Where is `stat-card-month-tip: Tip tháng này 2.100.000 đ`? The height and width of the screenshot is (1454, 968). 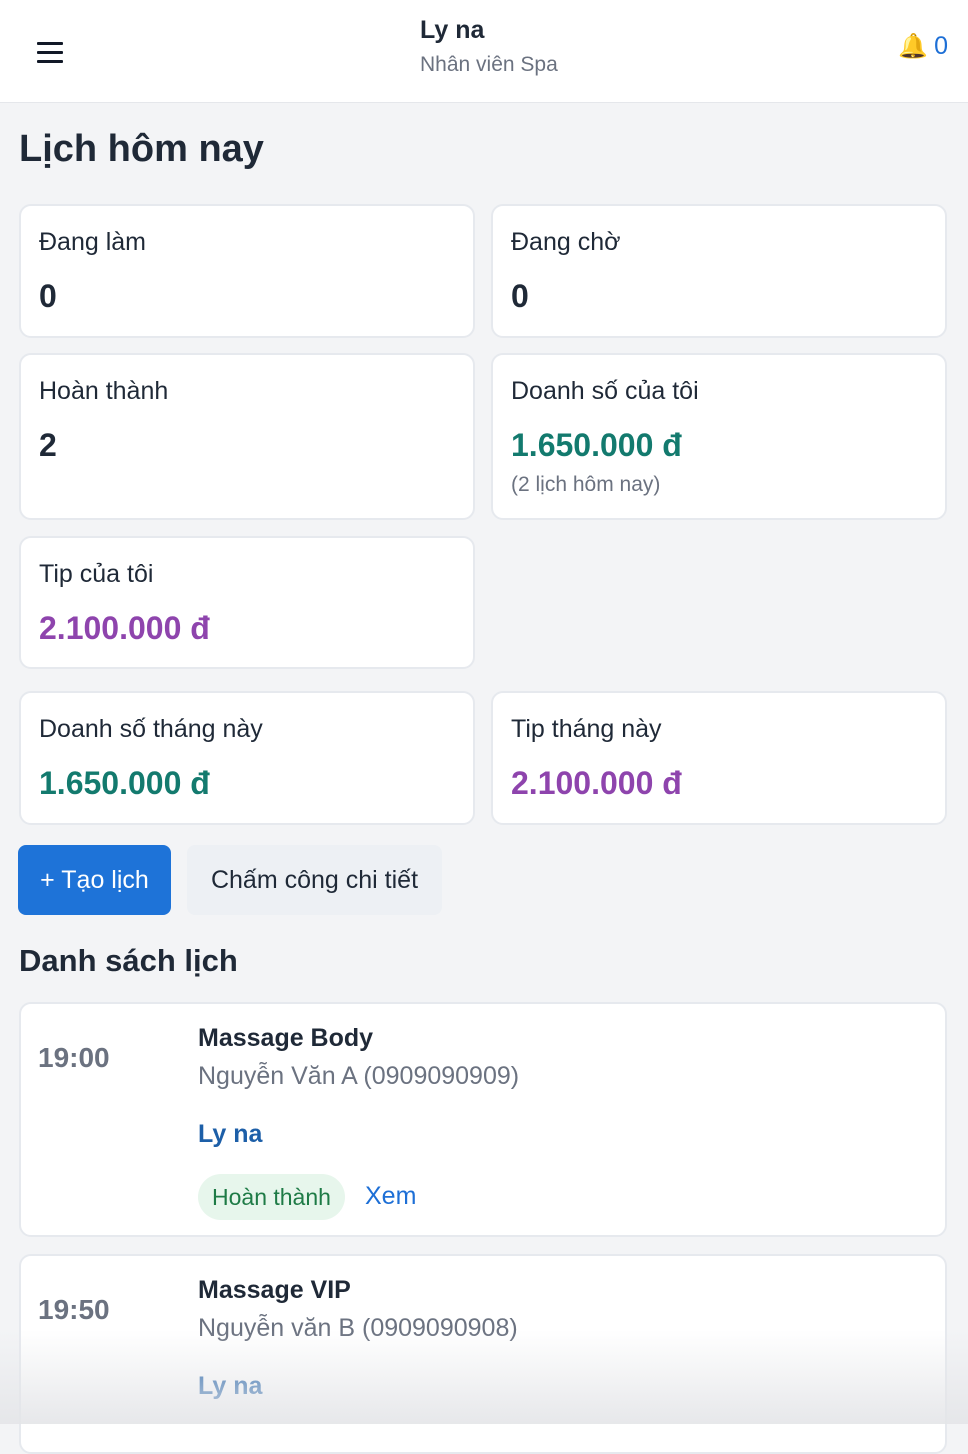 stat-card-month-tip: Tip tháng này 2.100.000 đ is located at coordinates (719, 758).